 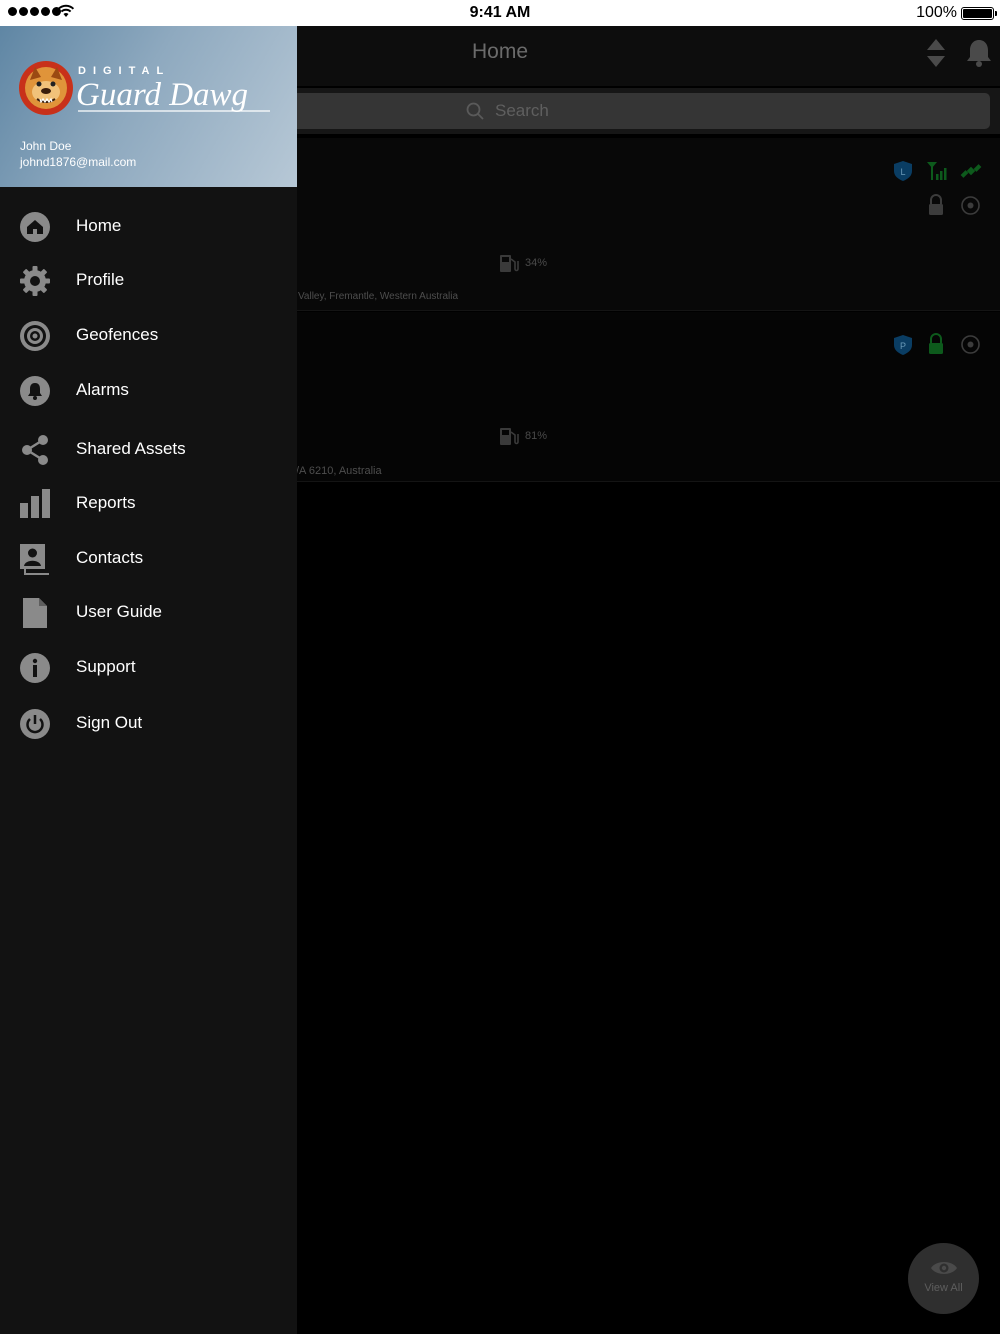 What do you see at coordinates (162, 95) in the screenshot?
I see `svg-text: Guard Dawg` at bounding box center [162, 95].